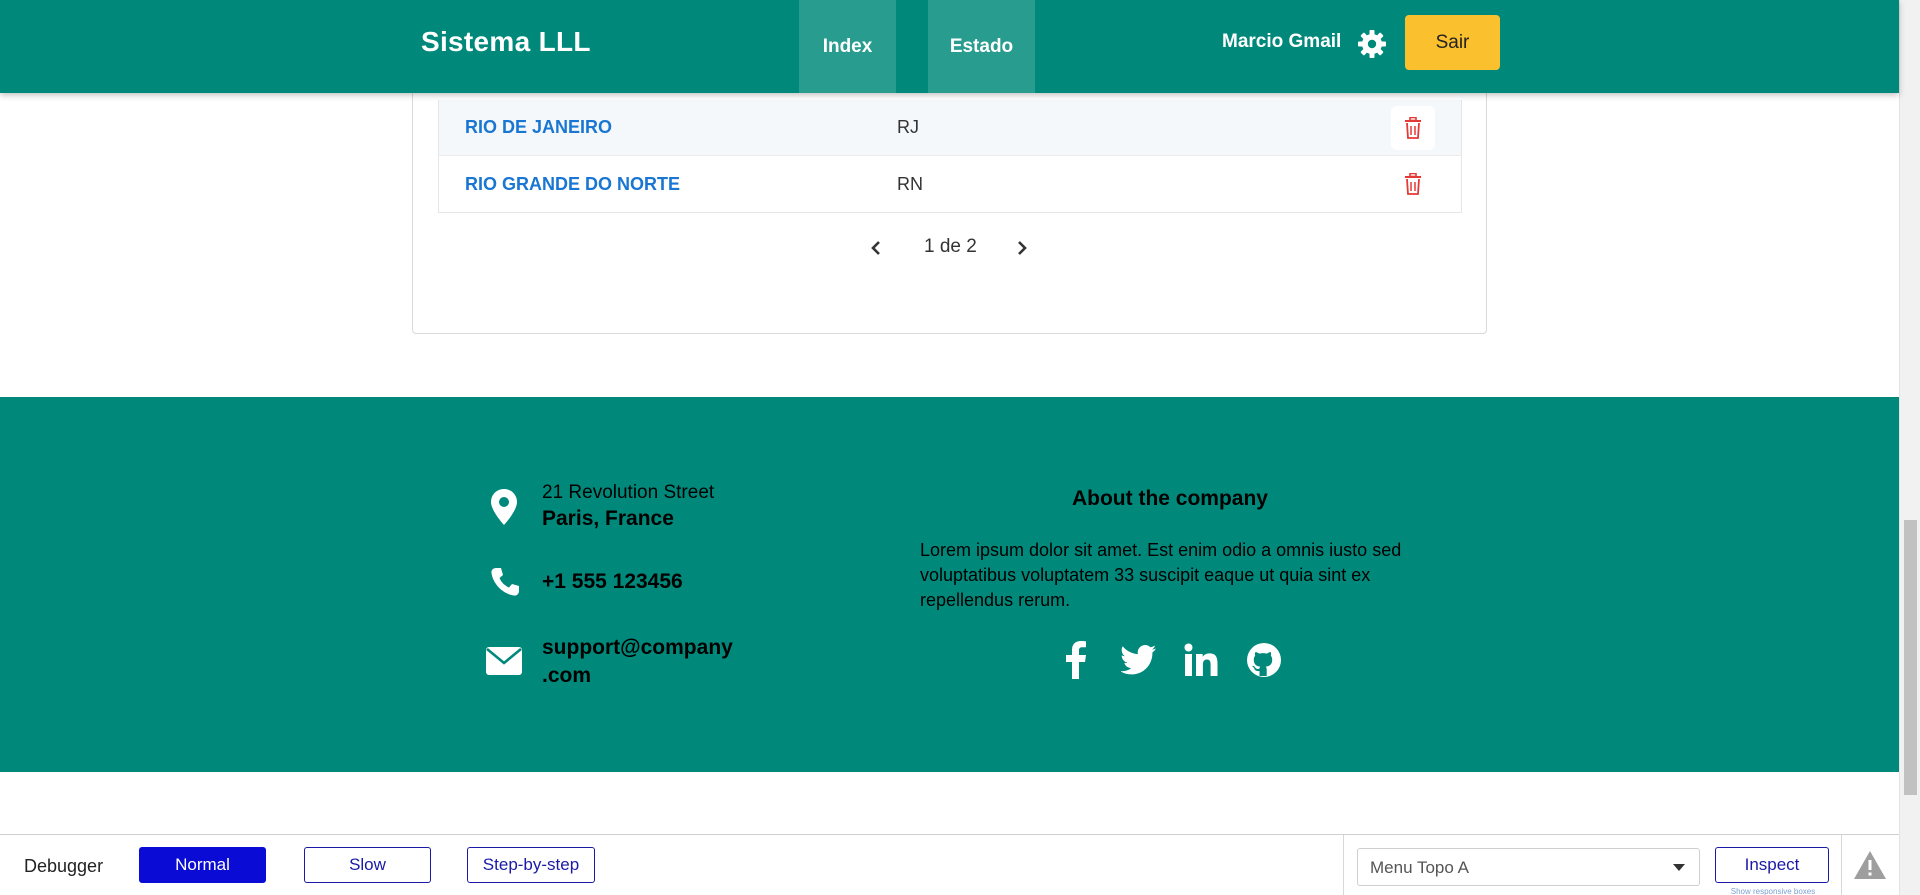 The height and width of the screenshot is (895, 1920). Describe the element at coordinates (531, 865) in the screenshot. I see `debug-mode-step-button: Step-by-step` at that location.